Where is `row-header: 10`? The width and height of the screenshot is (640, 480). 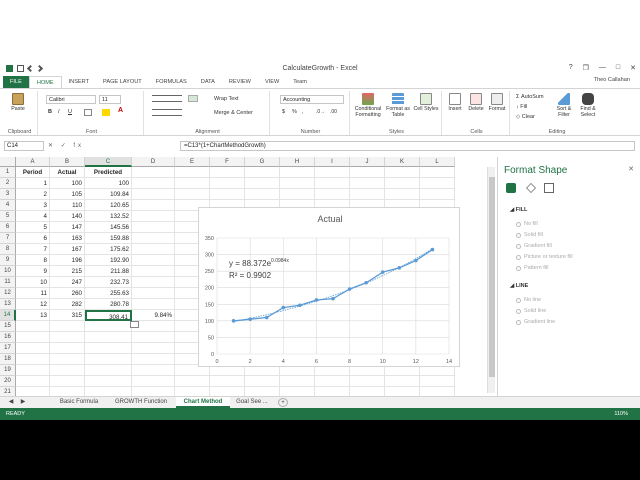 row-header: 10 is located at coordinates (8, 271).